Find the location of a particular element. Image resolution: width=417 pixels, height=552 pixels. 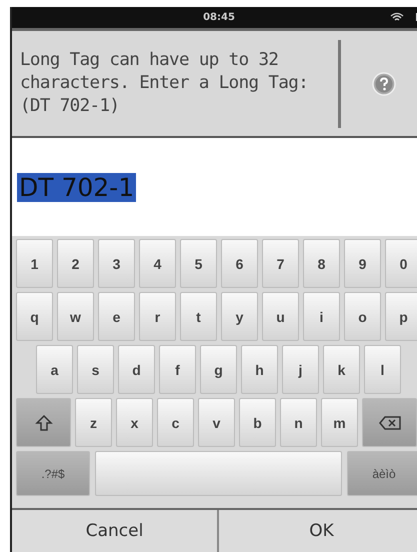

key: 7 is located at coordinates (280, 263).